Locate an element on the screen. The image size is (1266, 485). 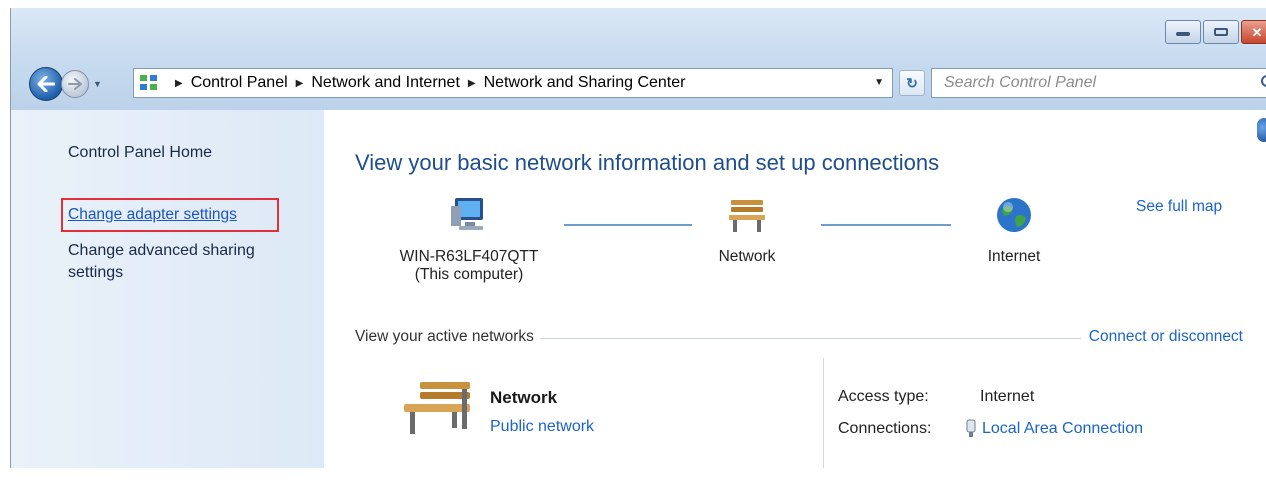
computer-name: WIN-R63LF407QTT is located at coordinates (469, 256).